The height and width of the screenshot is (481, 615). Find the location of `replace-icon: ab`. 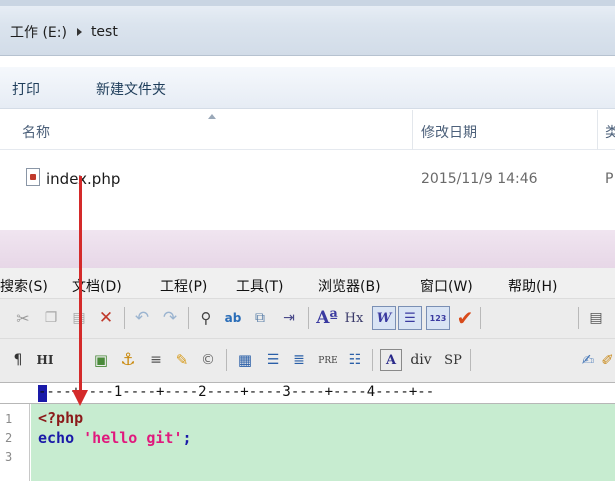

replace-icon: ab is located at coordinates (233, 318).